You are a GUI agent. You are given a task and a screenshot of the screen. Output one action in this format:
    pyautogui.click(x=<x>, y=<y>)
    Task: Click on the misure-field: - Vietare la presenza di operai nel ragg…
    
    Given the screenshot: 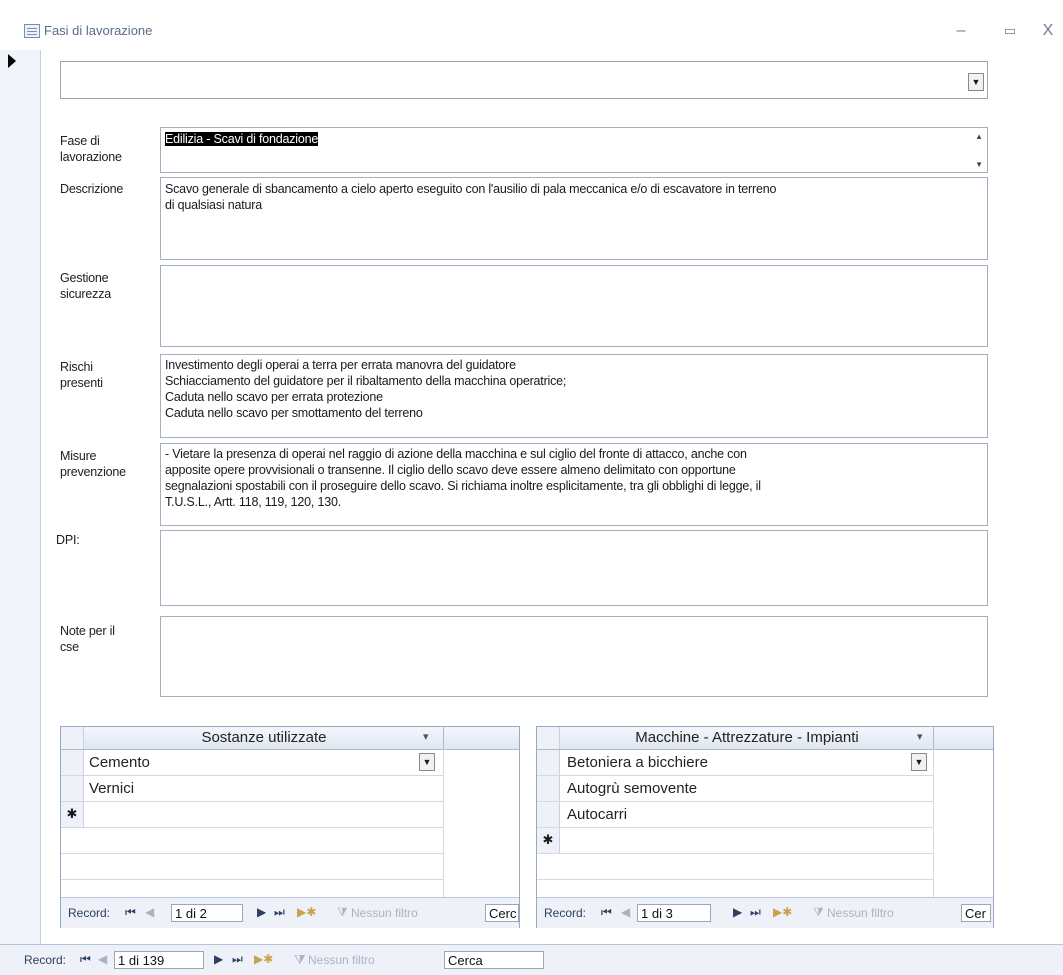 What is the action you would take?
    pyautogui.click(x=574, y=484)
    